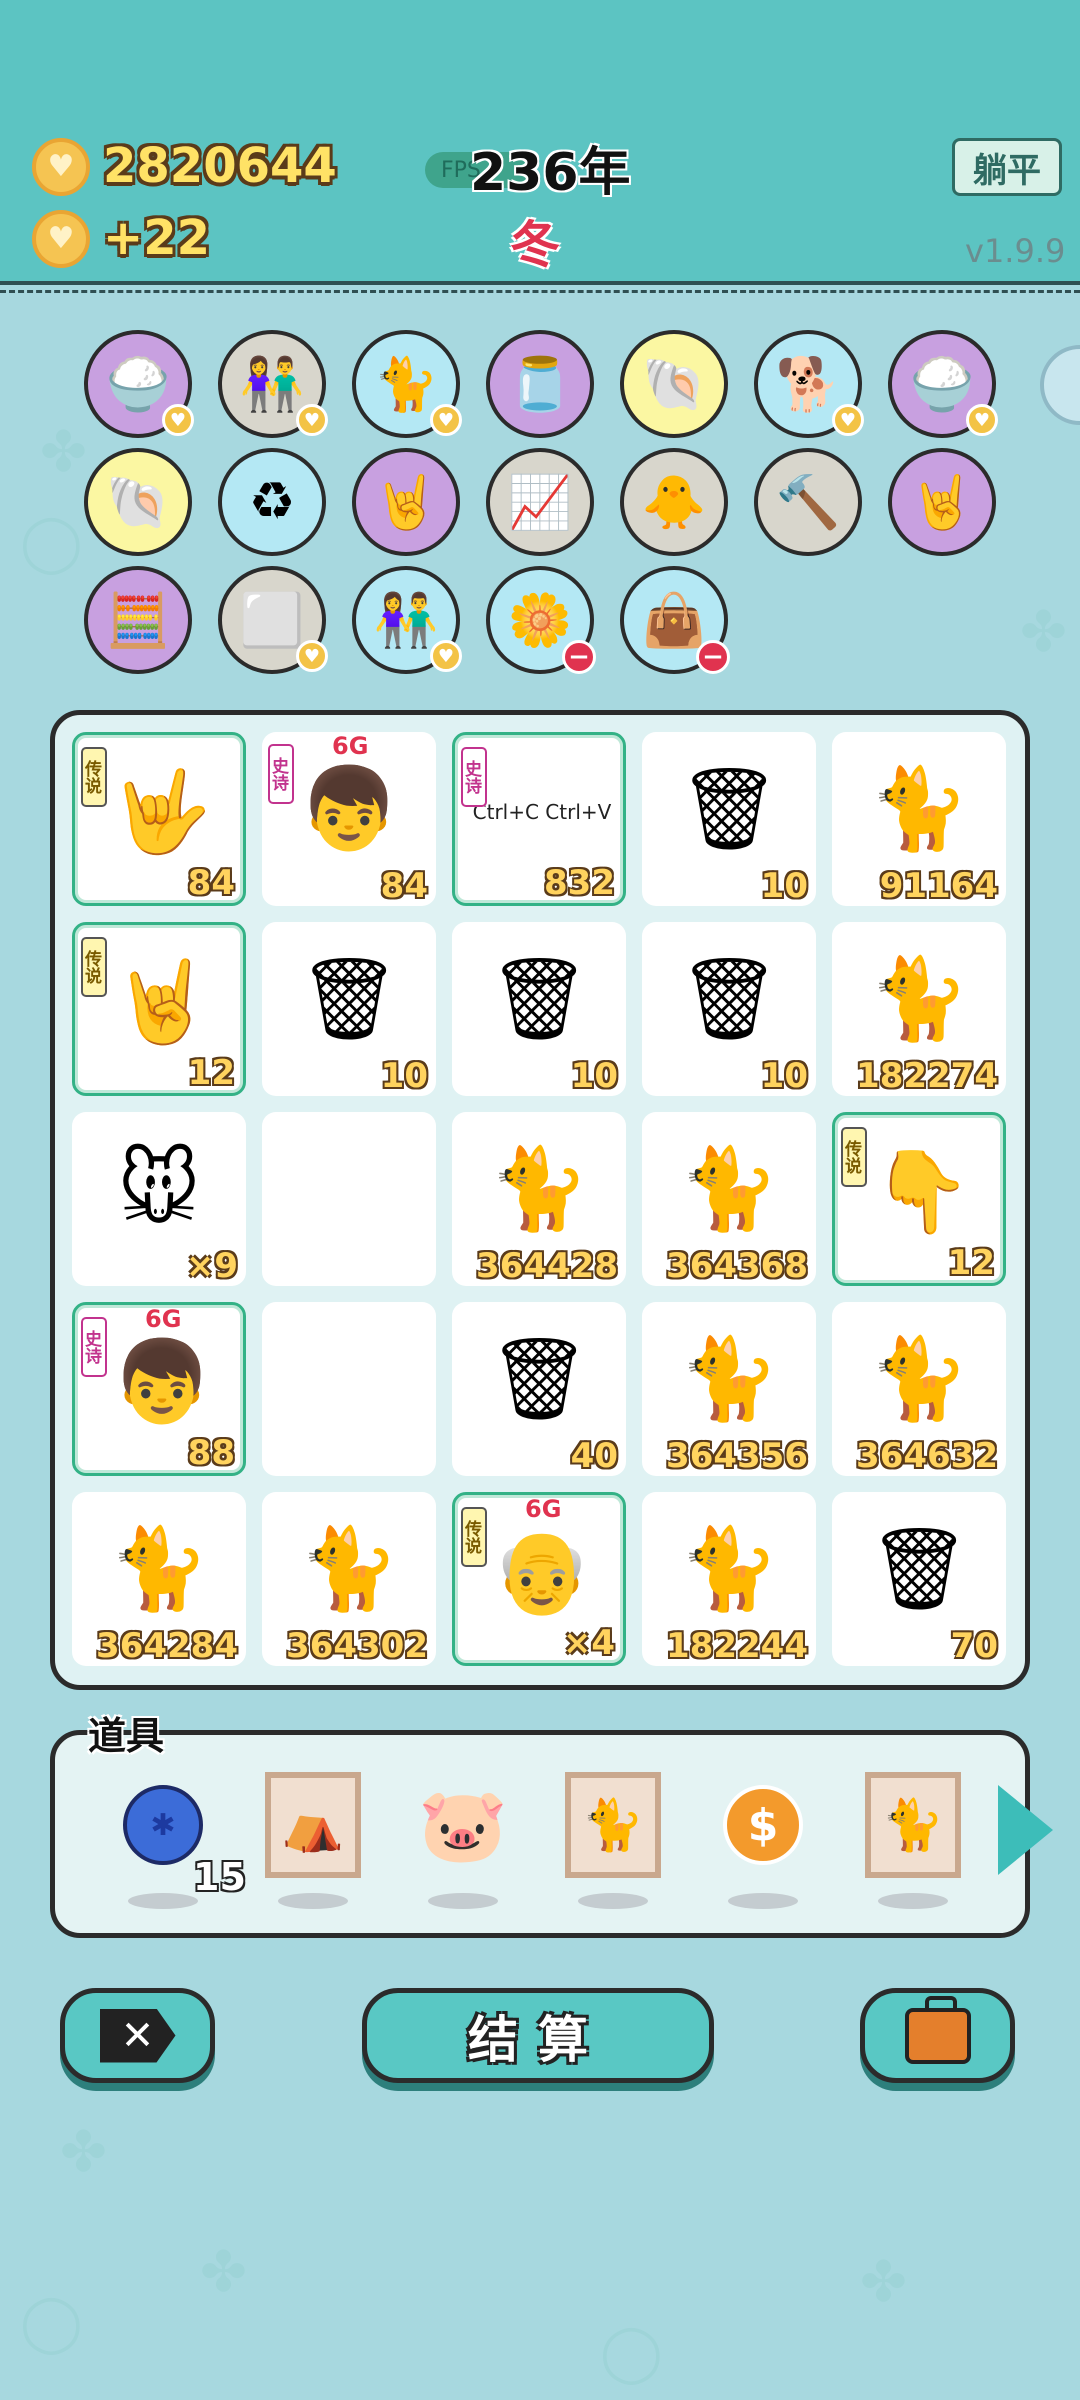 Image resolution: width=1080 pixels, height=2400 pixels. What do you see at coordinates (1007, 167) in the screenshot?
I see `lie-flat-button: 躺平` at bounding box center [1007, 167].